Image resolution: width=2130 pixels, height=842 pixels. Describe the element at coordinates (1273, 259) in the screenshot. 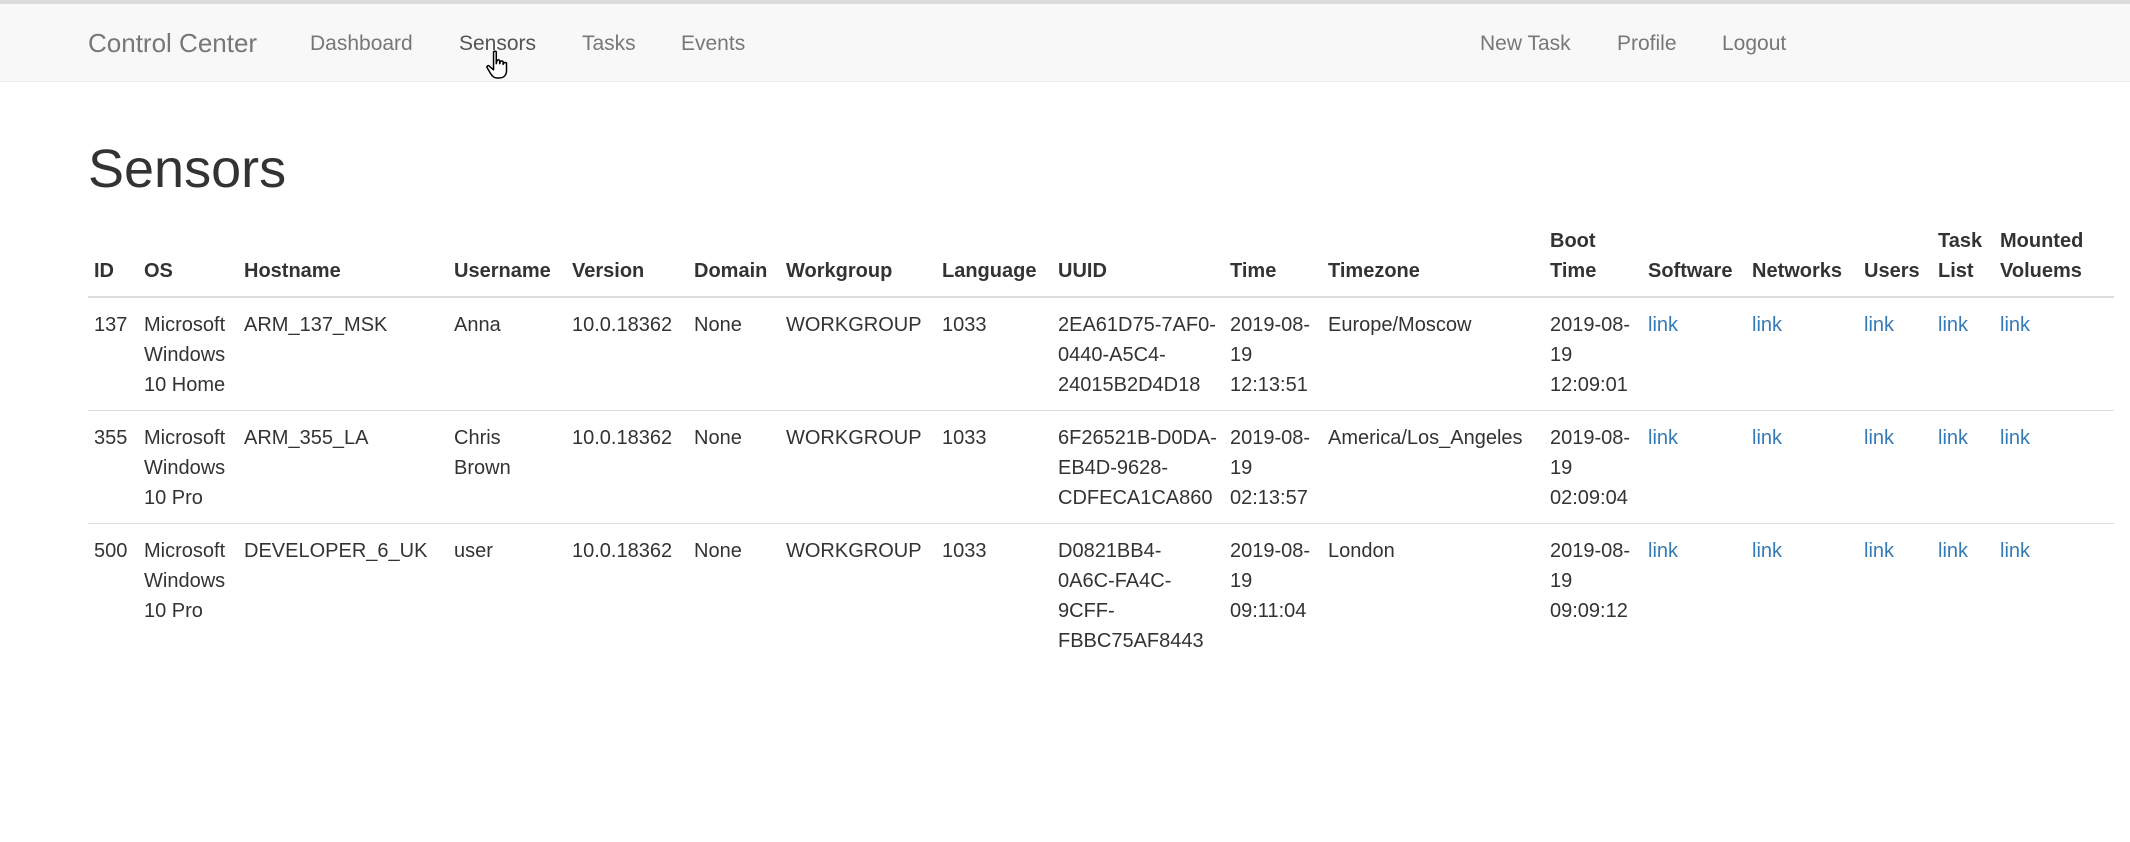

I see `col-time: Time` at that location.